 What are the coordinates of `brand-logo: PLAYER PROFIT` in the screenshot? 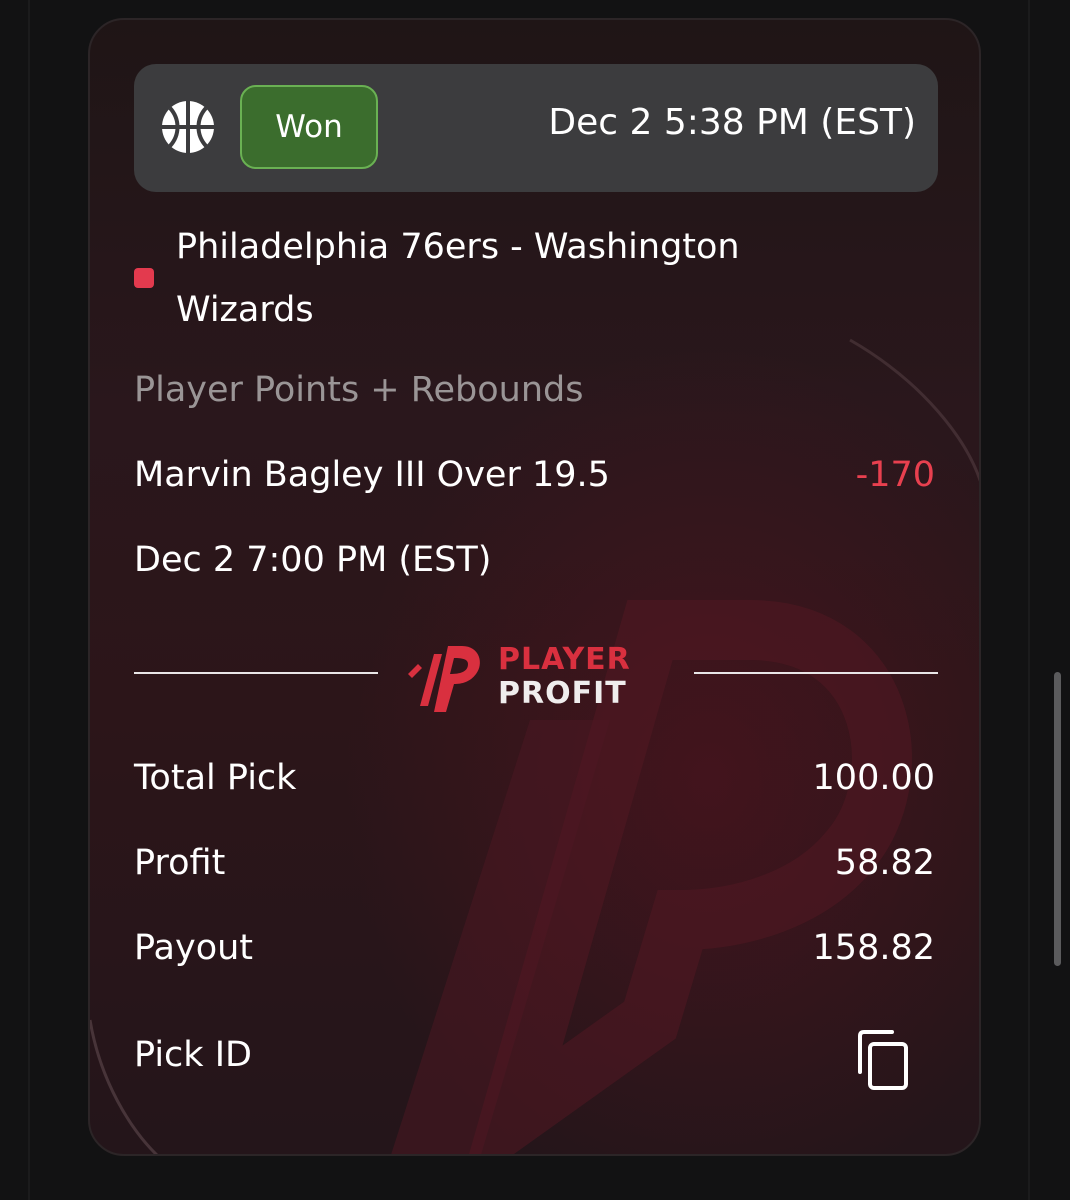 It's located at (542, 674).